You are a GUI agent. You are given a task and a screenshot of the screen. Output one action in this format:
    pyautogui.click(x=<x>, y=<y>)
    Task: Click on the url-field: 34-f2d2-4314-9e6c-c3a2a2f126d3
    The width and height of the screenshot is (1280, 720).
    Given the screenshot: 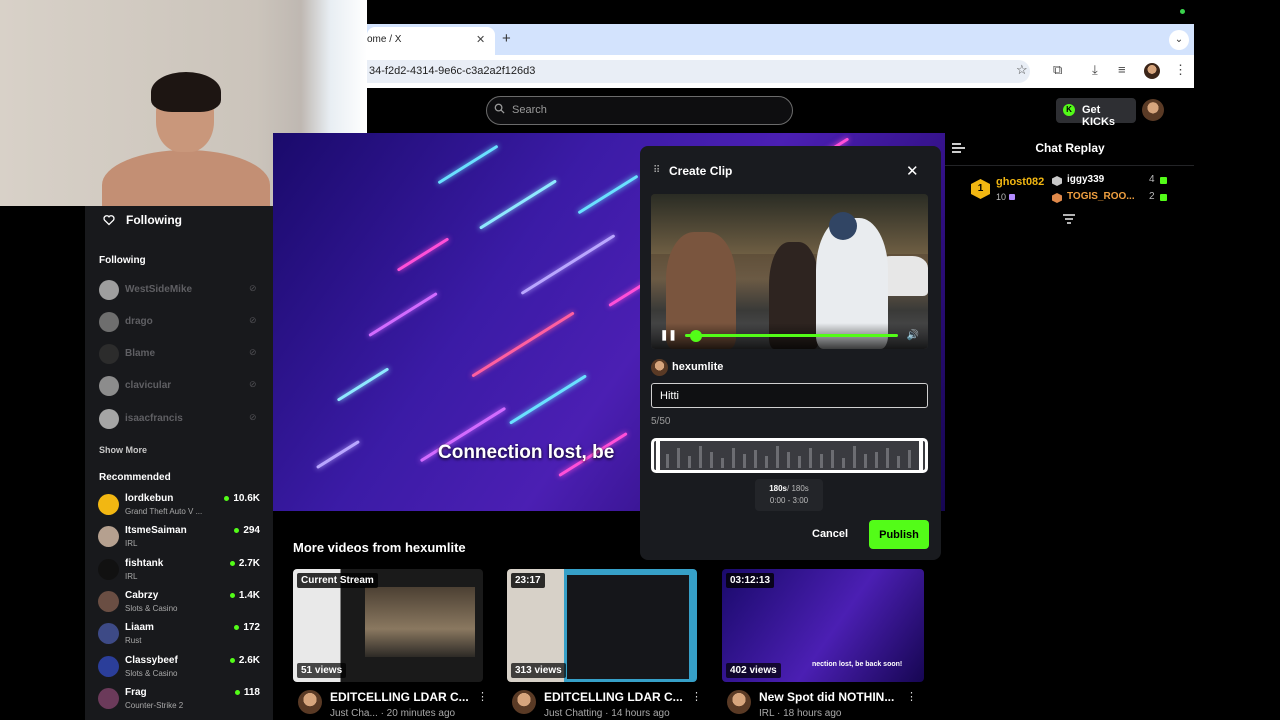 What is the action you would take?
    pyautogui.click(x=698, y=71)
    